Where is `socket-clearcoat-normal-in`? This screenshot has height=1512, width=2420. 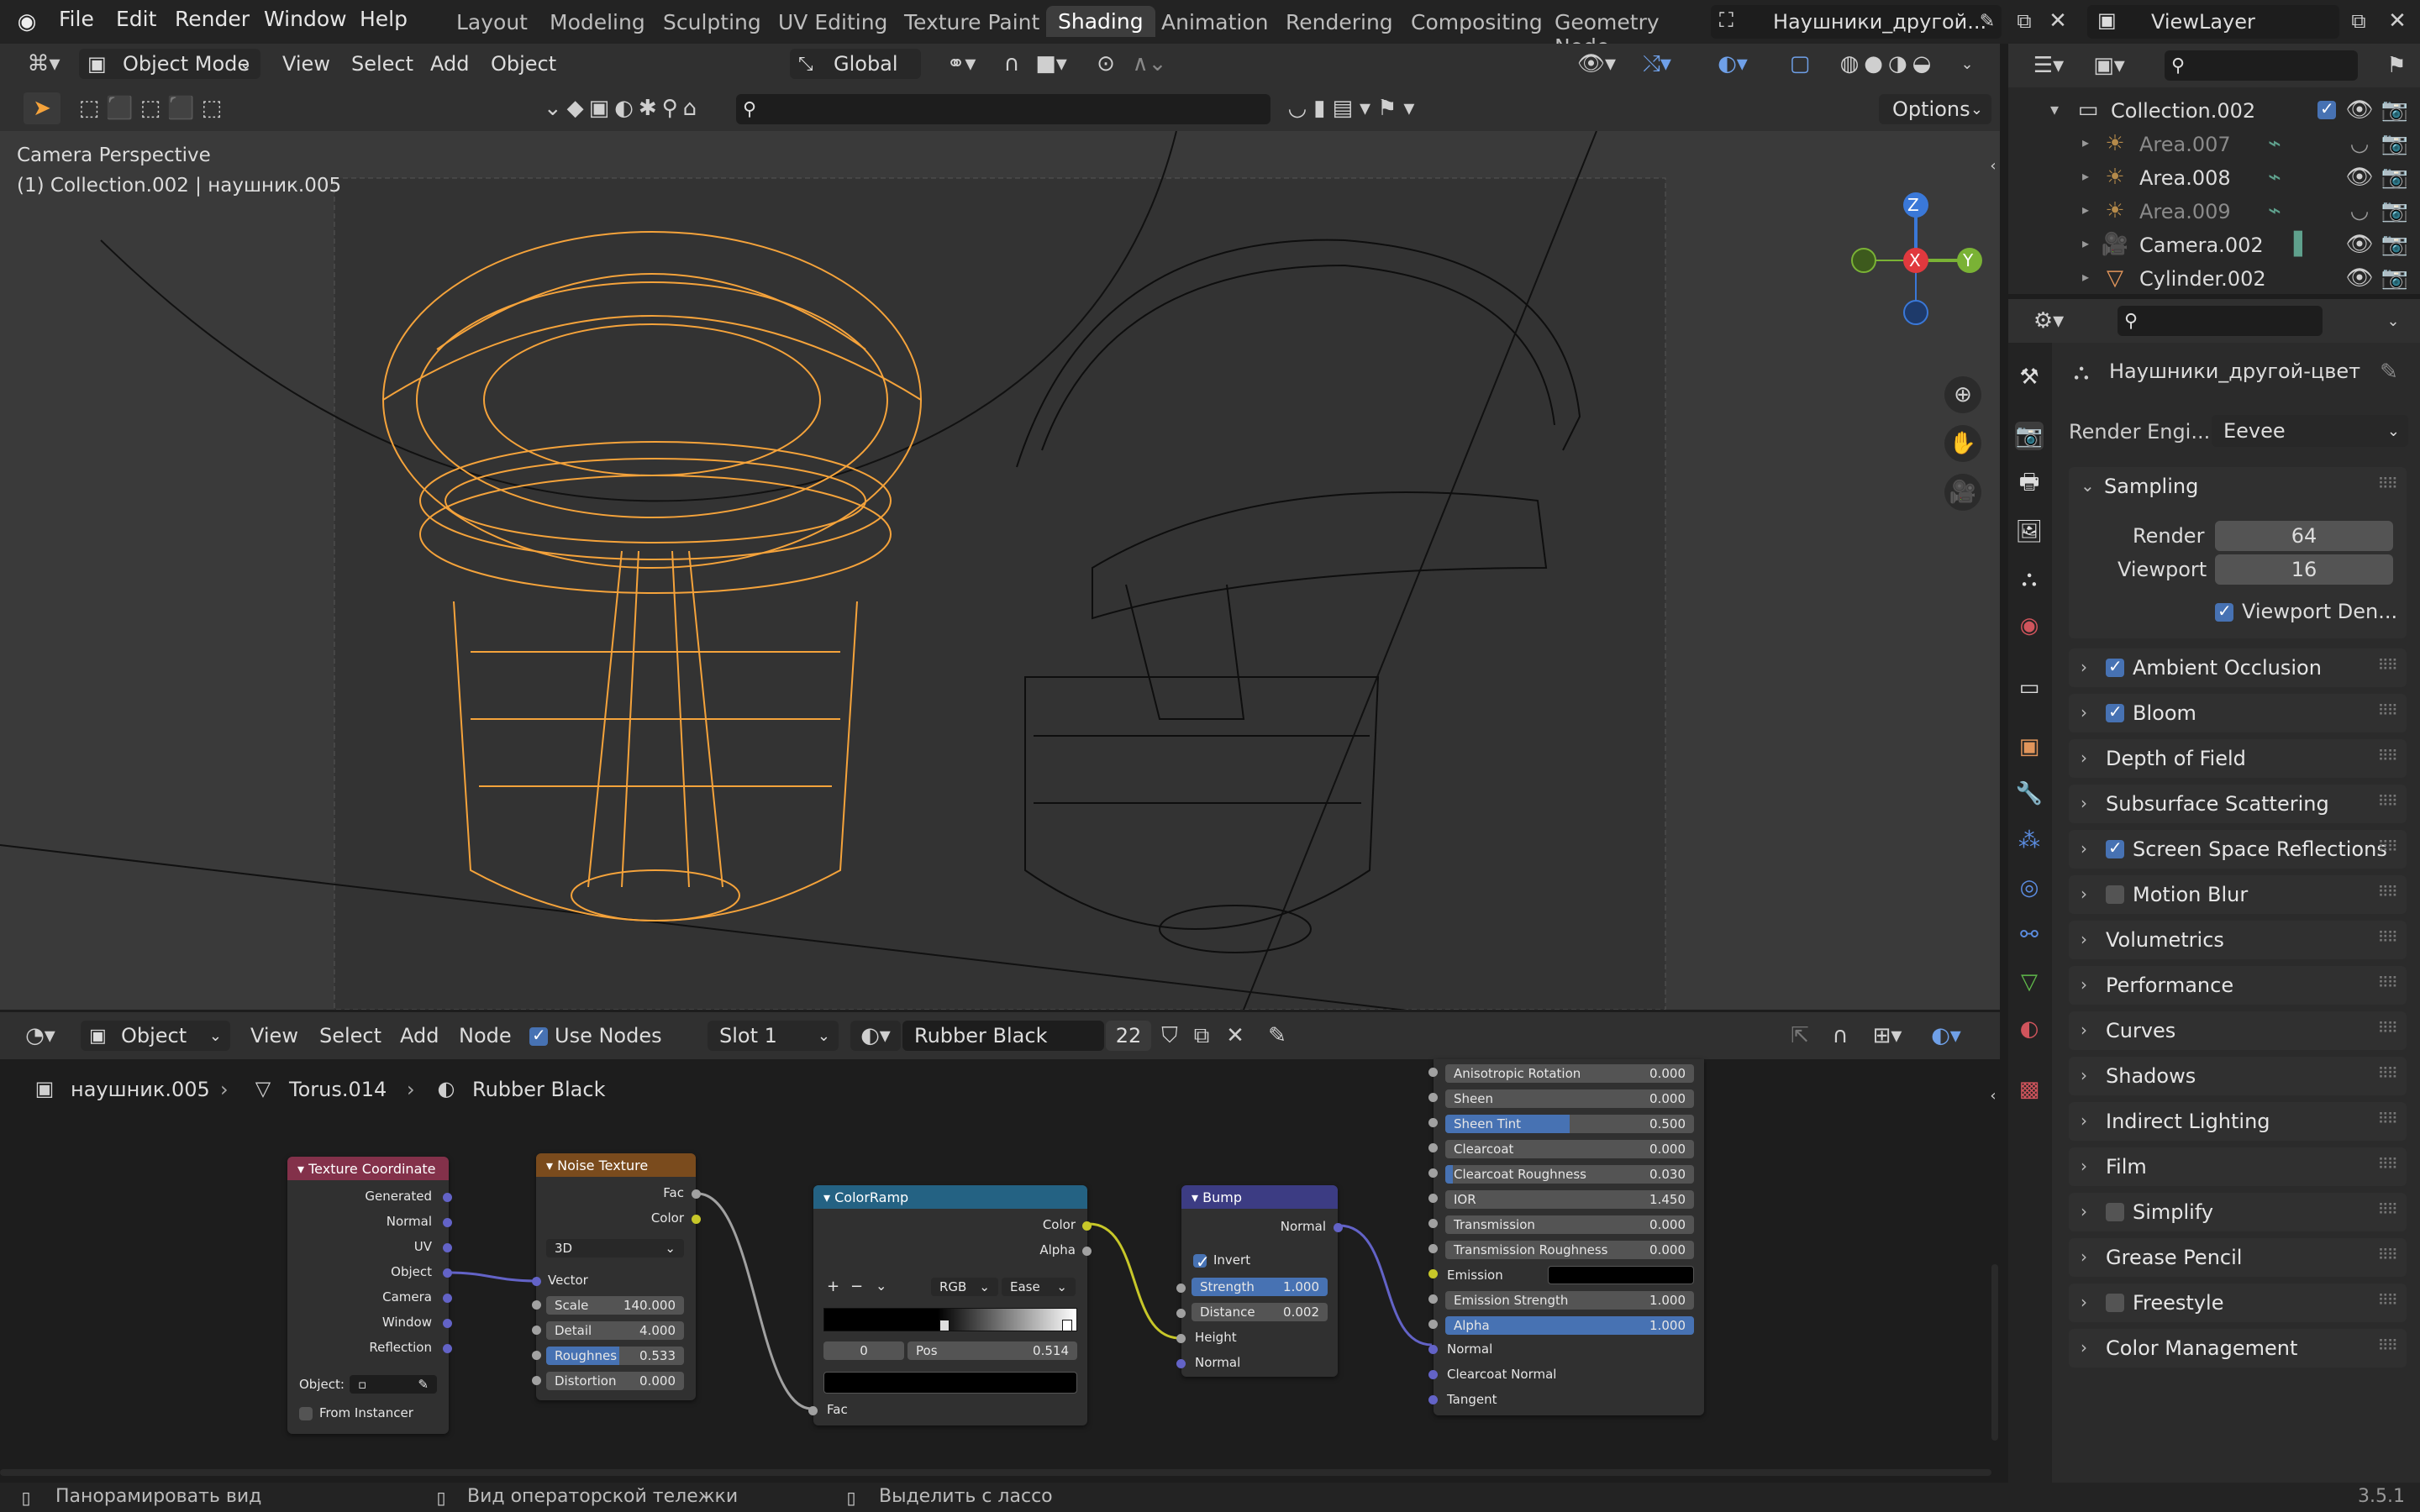
socket-clearcoat-normal-in is located at coordinates (1433, 1374).